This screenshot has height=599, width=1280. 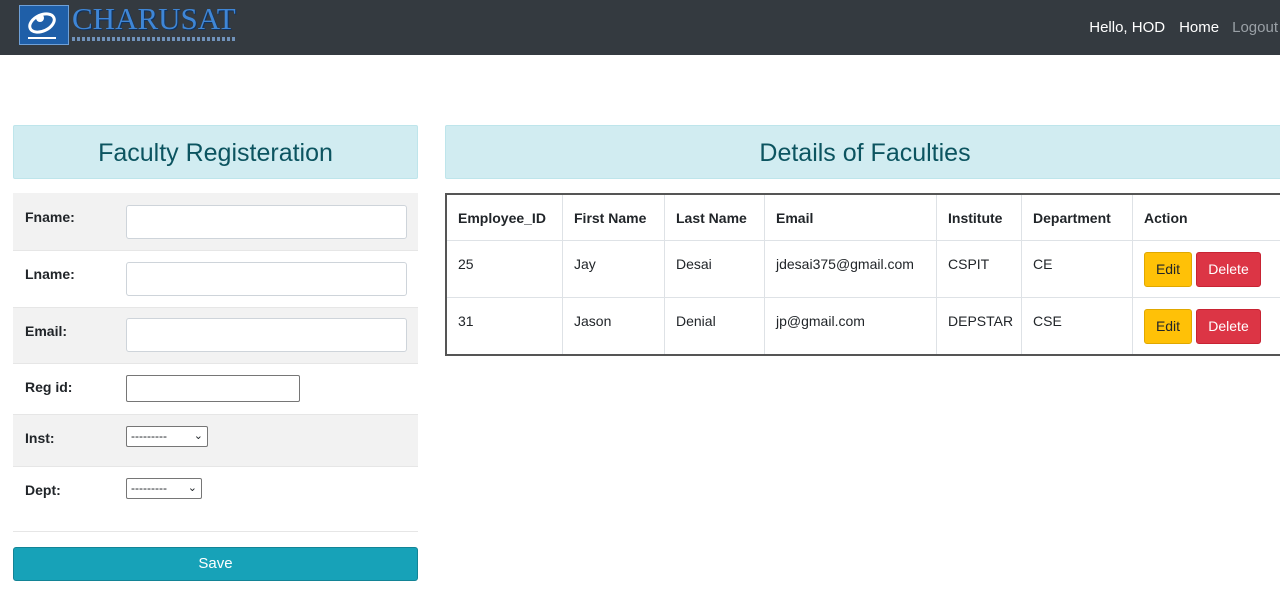 I want to click on employee-id-cell: 25, so click(x=505, y=269).